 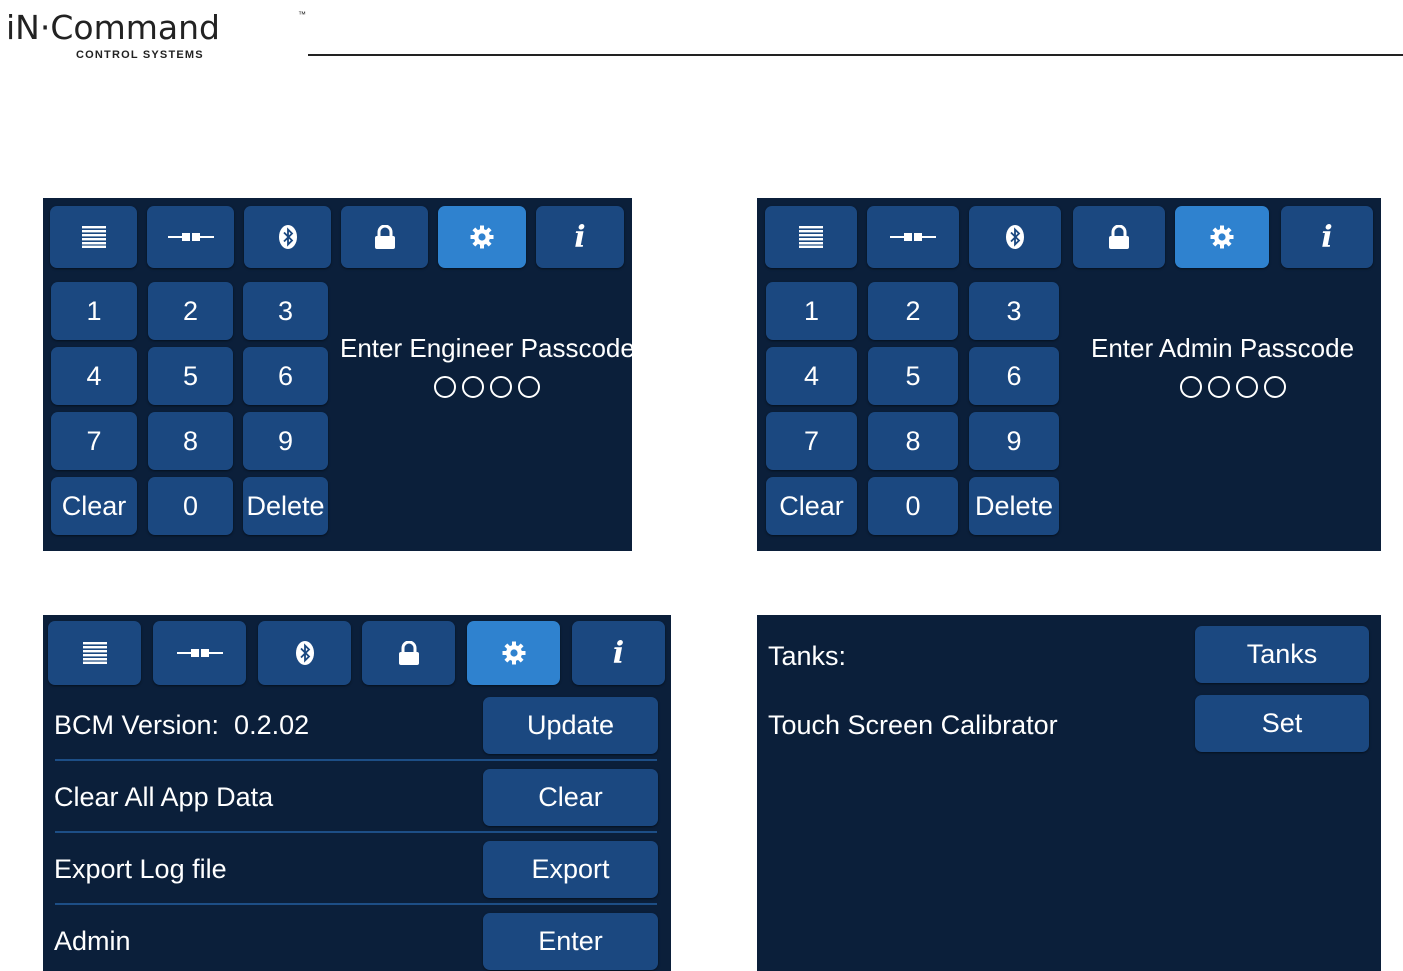 I want to click on update-button: Update, so click(x=570, y=725).